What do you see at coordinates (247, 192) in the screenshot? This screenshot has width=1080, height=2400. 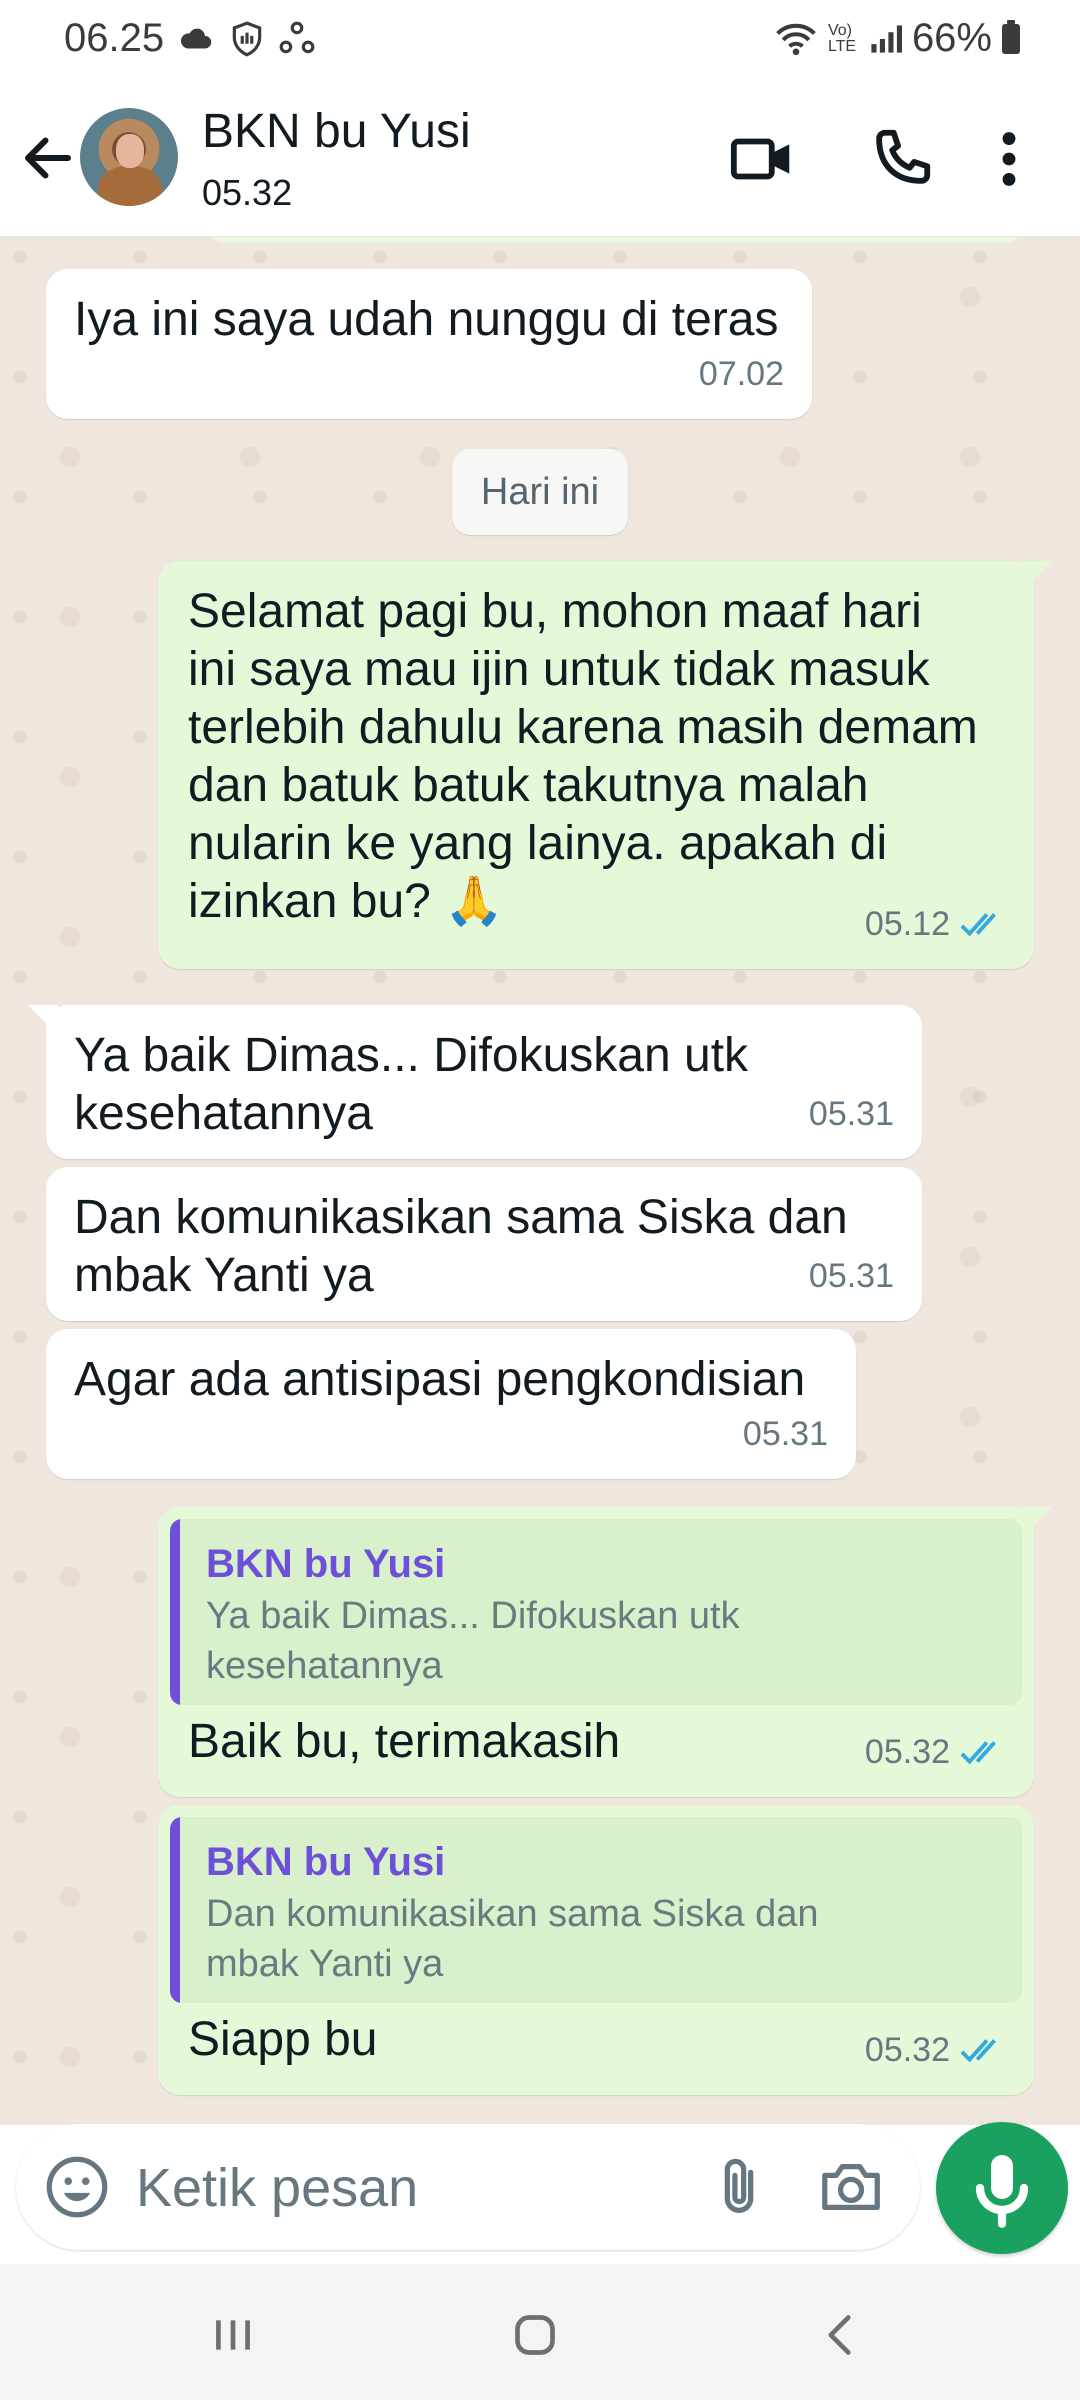 I see `last-seen: 05.32` at bounding box center [247, 192].